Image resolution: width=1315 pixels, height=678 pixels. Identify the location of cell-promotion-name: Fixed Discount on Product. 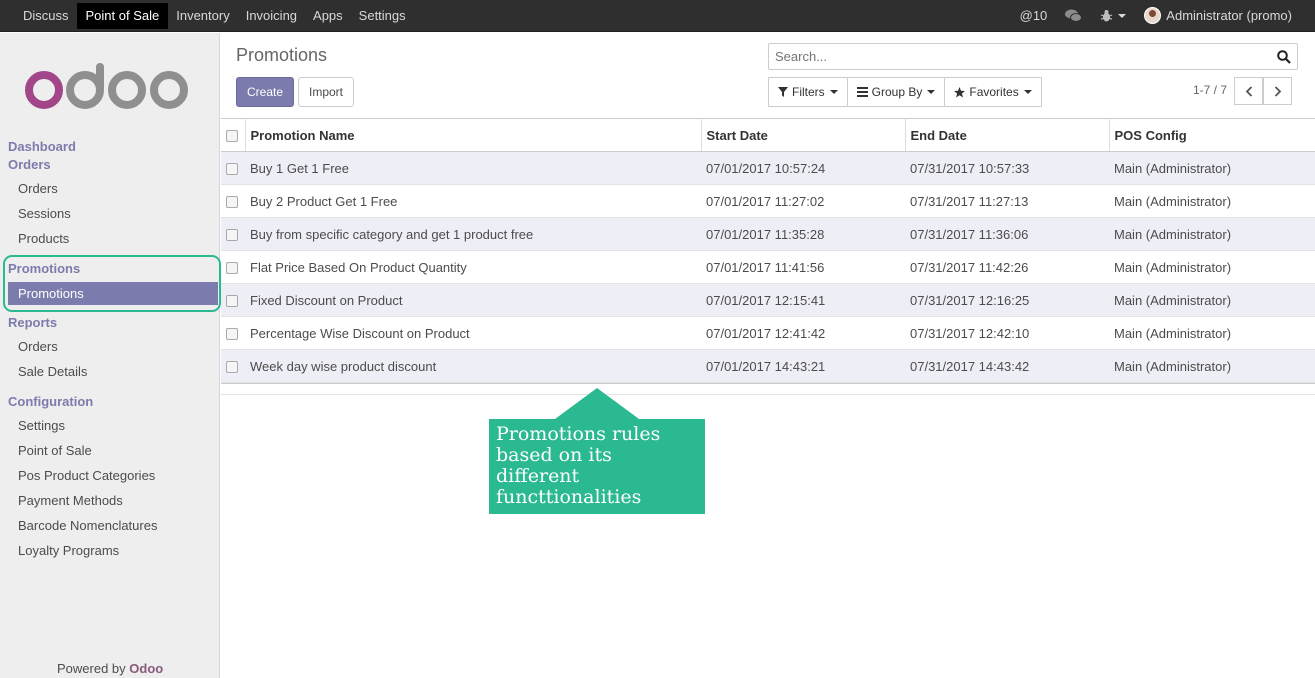
(473, 300).